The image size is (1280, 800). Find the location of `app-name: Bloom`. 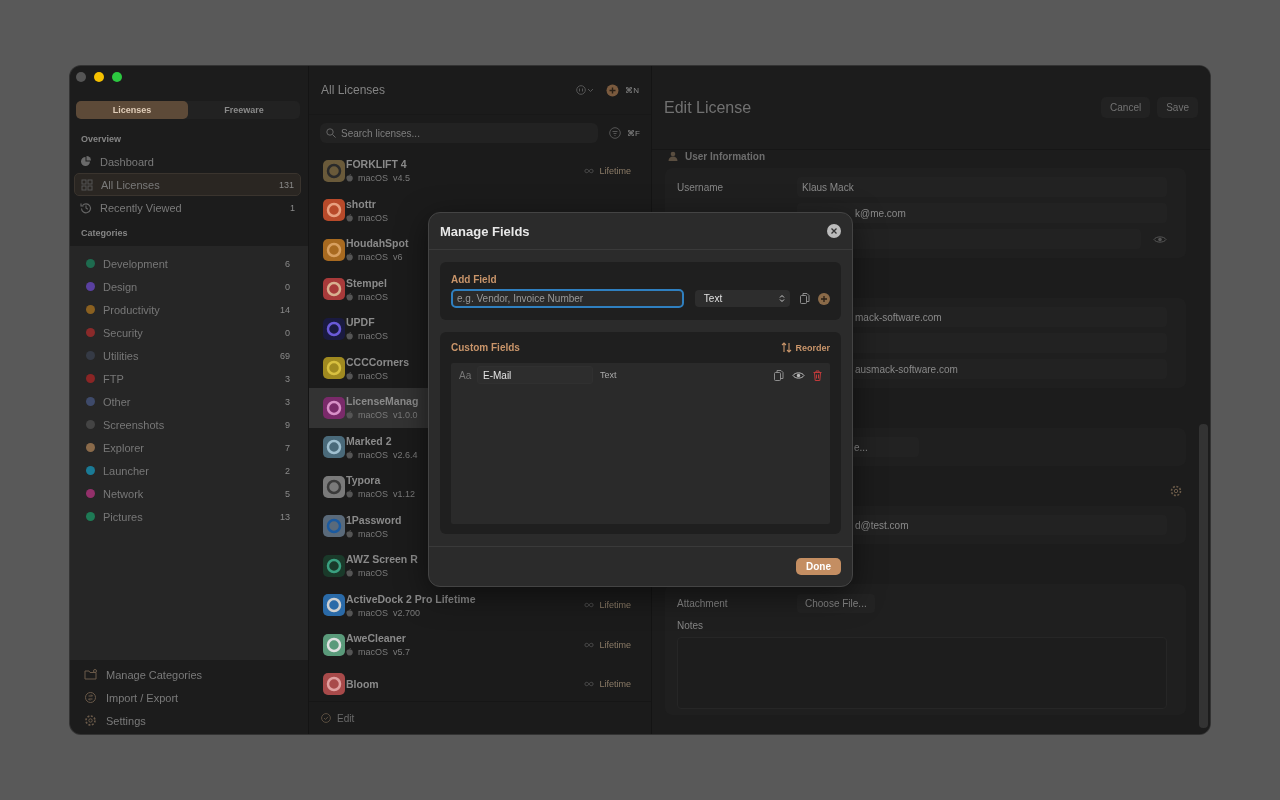

app-name: Bloom is located at coordinates (362, 684).